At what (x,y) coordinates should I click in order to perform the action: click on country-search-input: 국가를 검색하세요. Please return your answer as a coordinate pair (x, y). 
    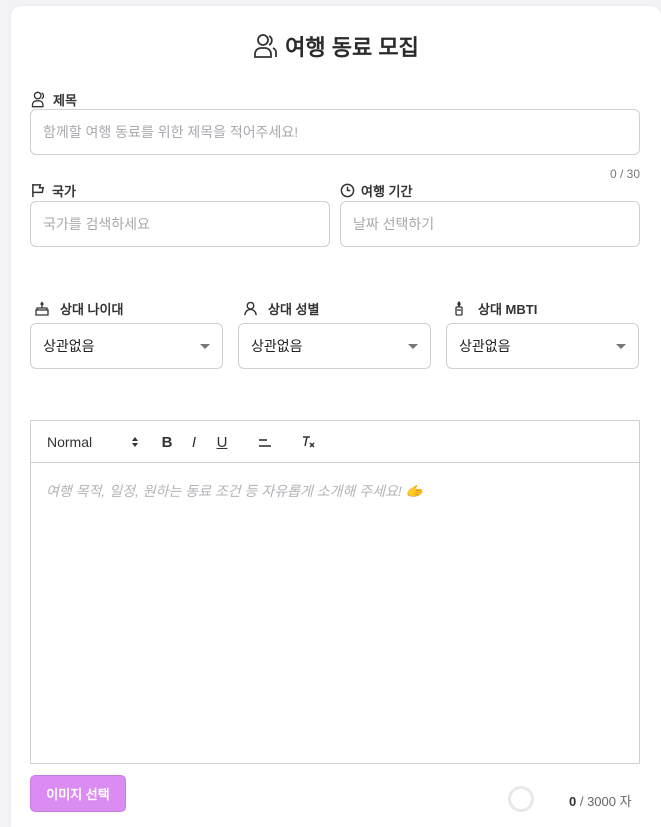
    Looking at the image, I should click on (180, 224).